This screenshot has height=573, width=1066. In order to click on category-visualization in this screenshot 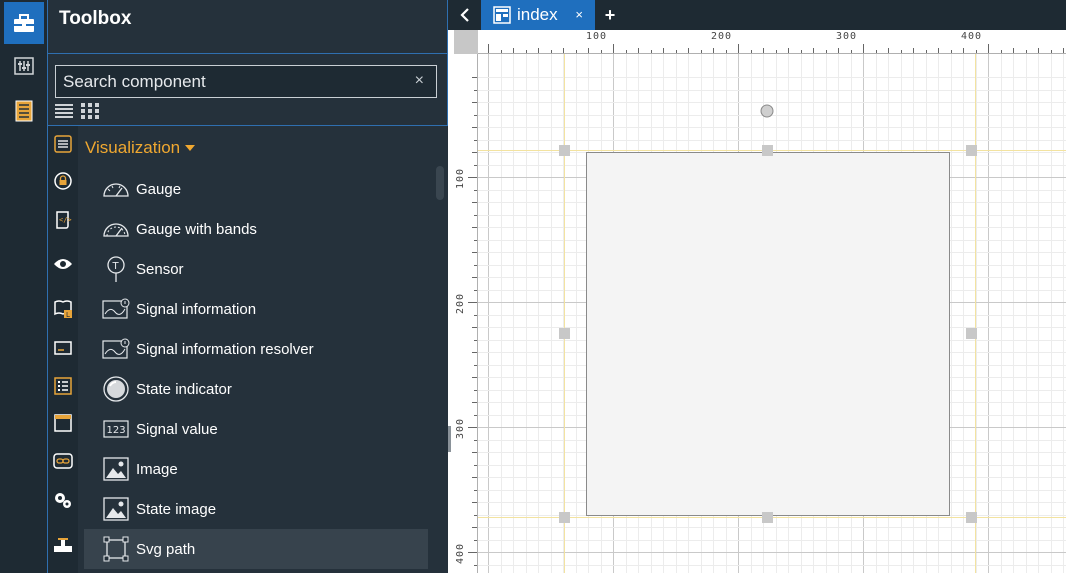, I will do `click(63, 264)`.